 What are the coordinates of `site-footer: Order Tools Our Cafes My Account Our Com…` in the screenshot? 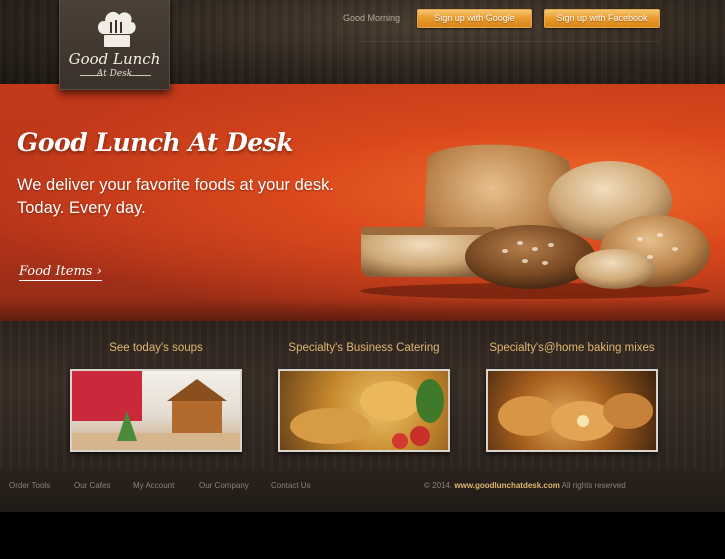 It's located at (362, 491).